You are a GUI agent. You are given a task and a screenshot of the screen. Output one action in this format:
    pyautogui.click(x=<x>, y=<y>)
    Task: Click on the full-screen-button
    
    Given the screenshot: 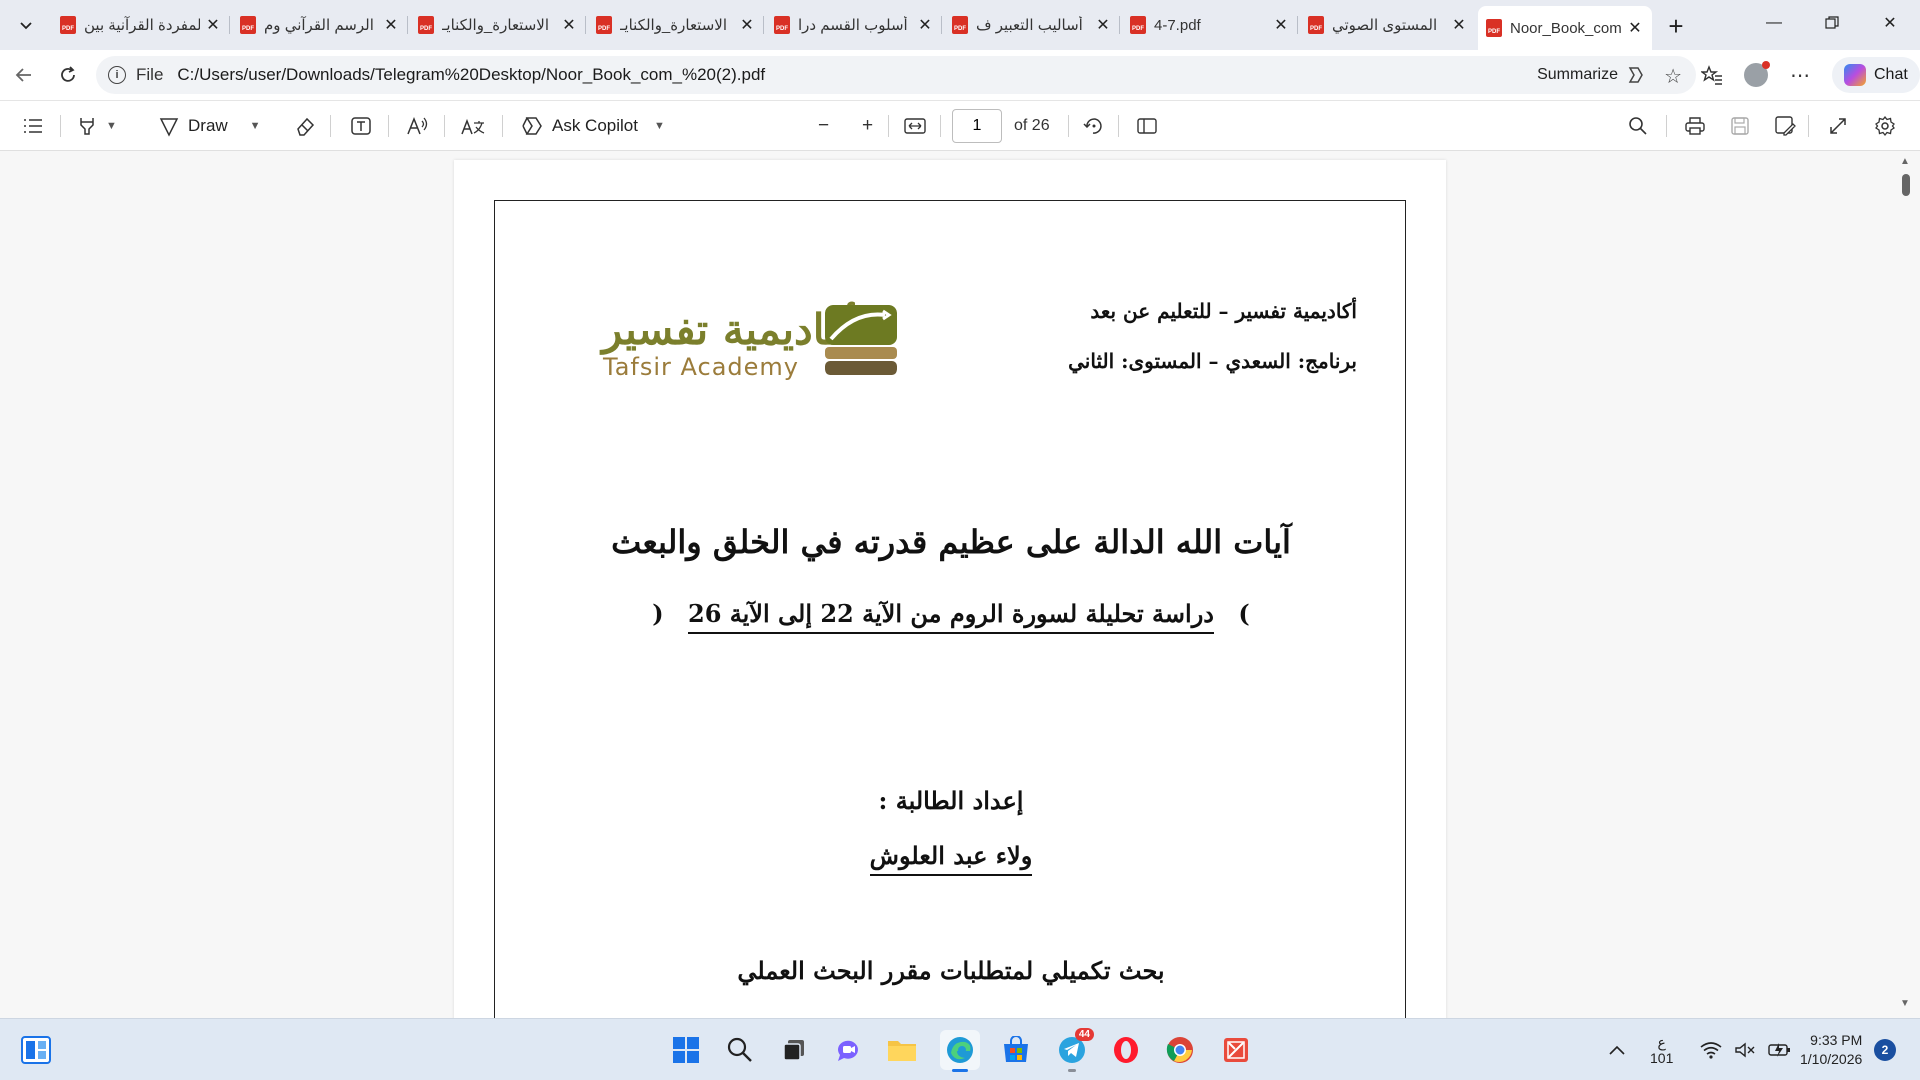 What is the action you would take?
    pyautogui.click(x=1838, y=126)
    